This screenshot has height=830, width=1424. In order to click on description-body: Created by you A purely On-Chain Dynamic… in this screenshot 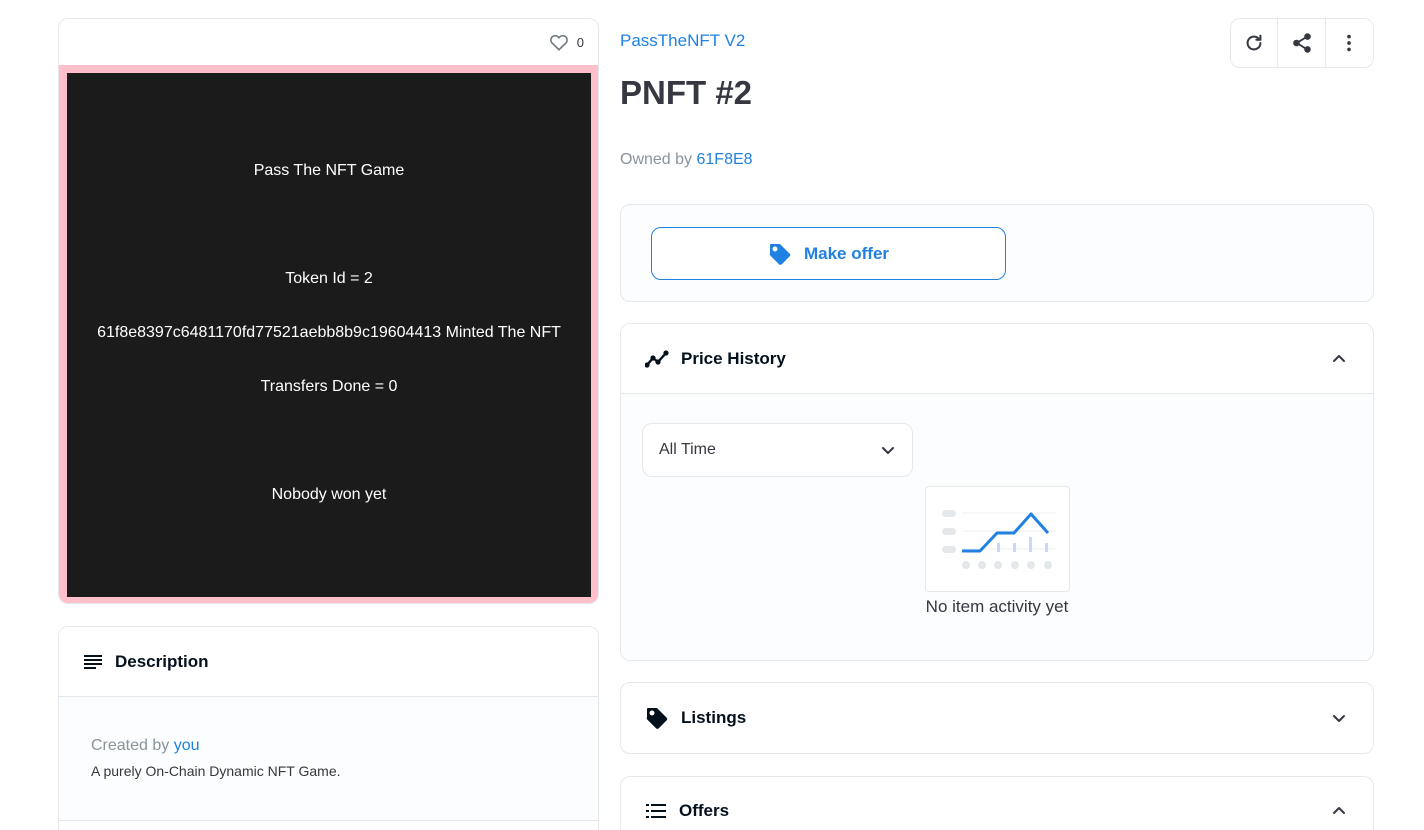, I will do `click(328, 759)`.